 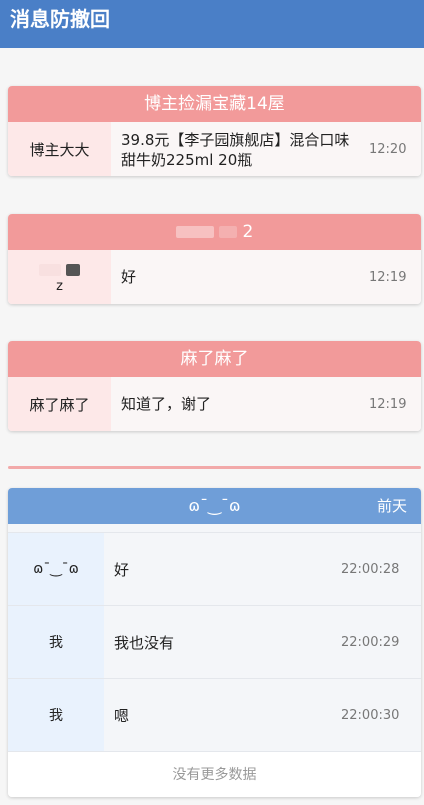 I want to click on blurred-sender, so click(x=59, y=270).